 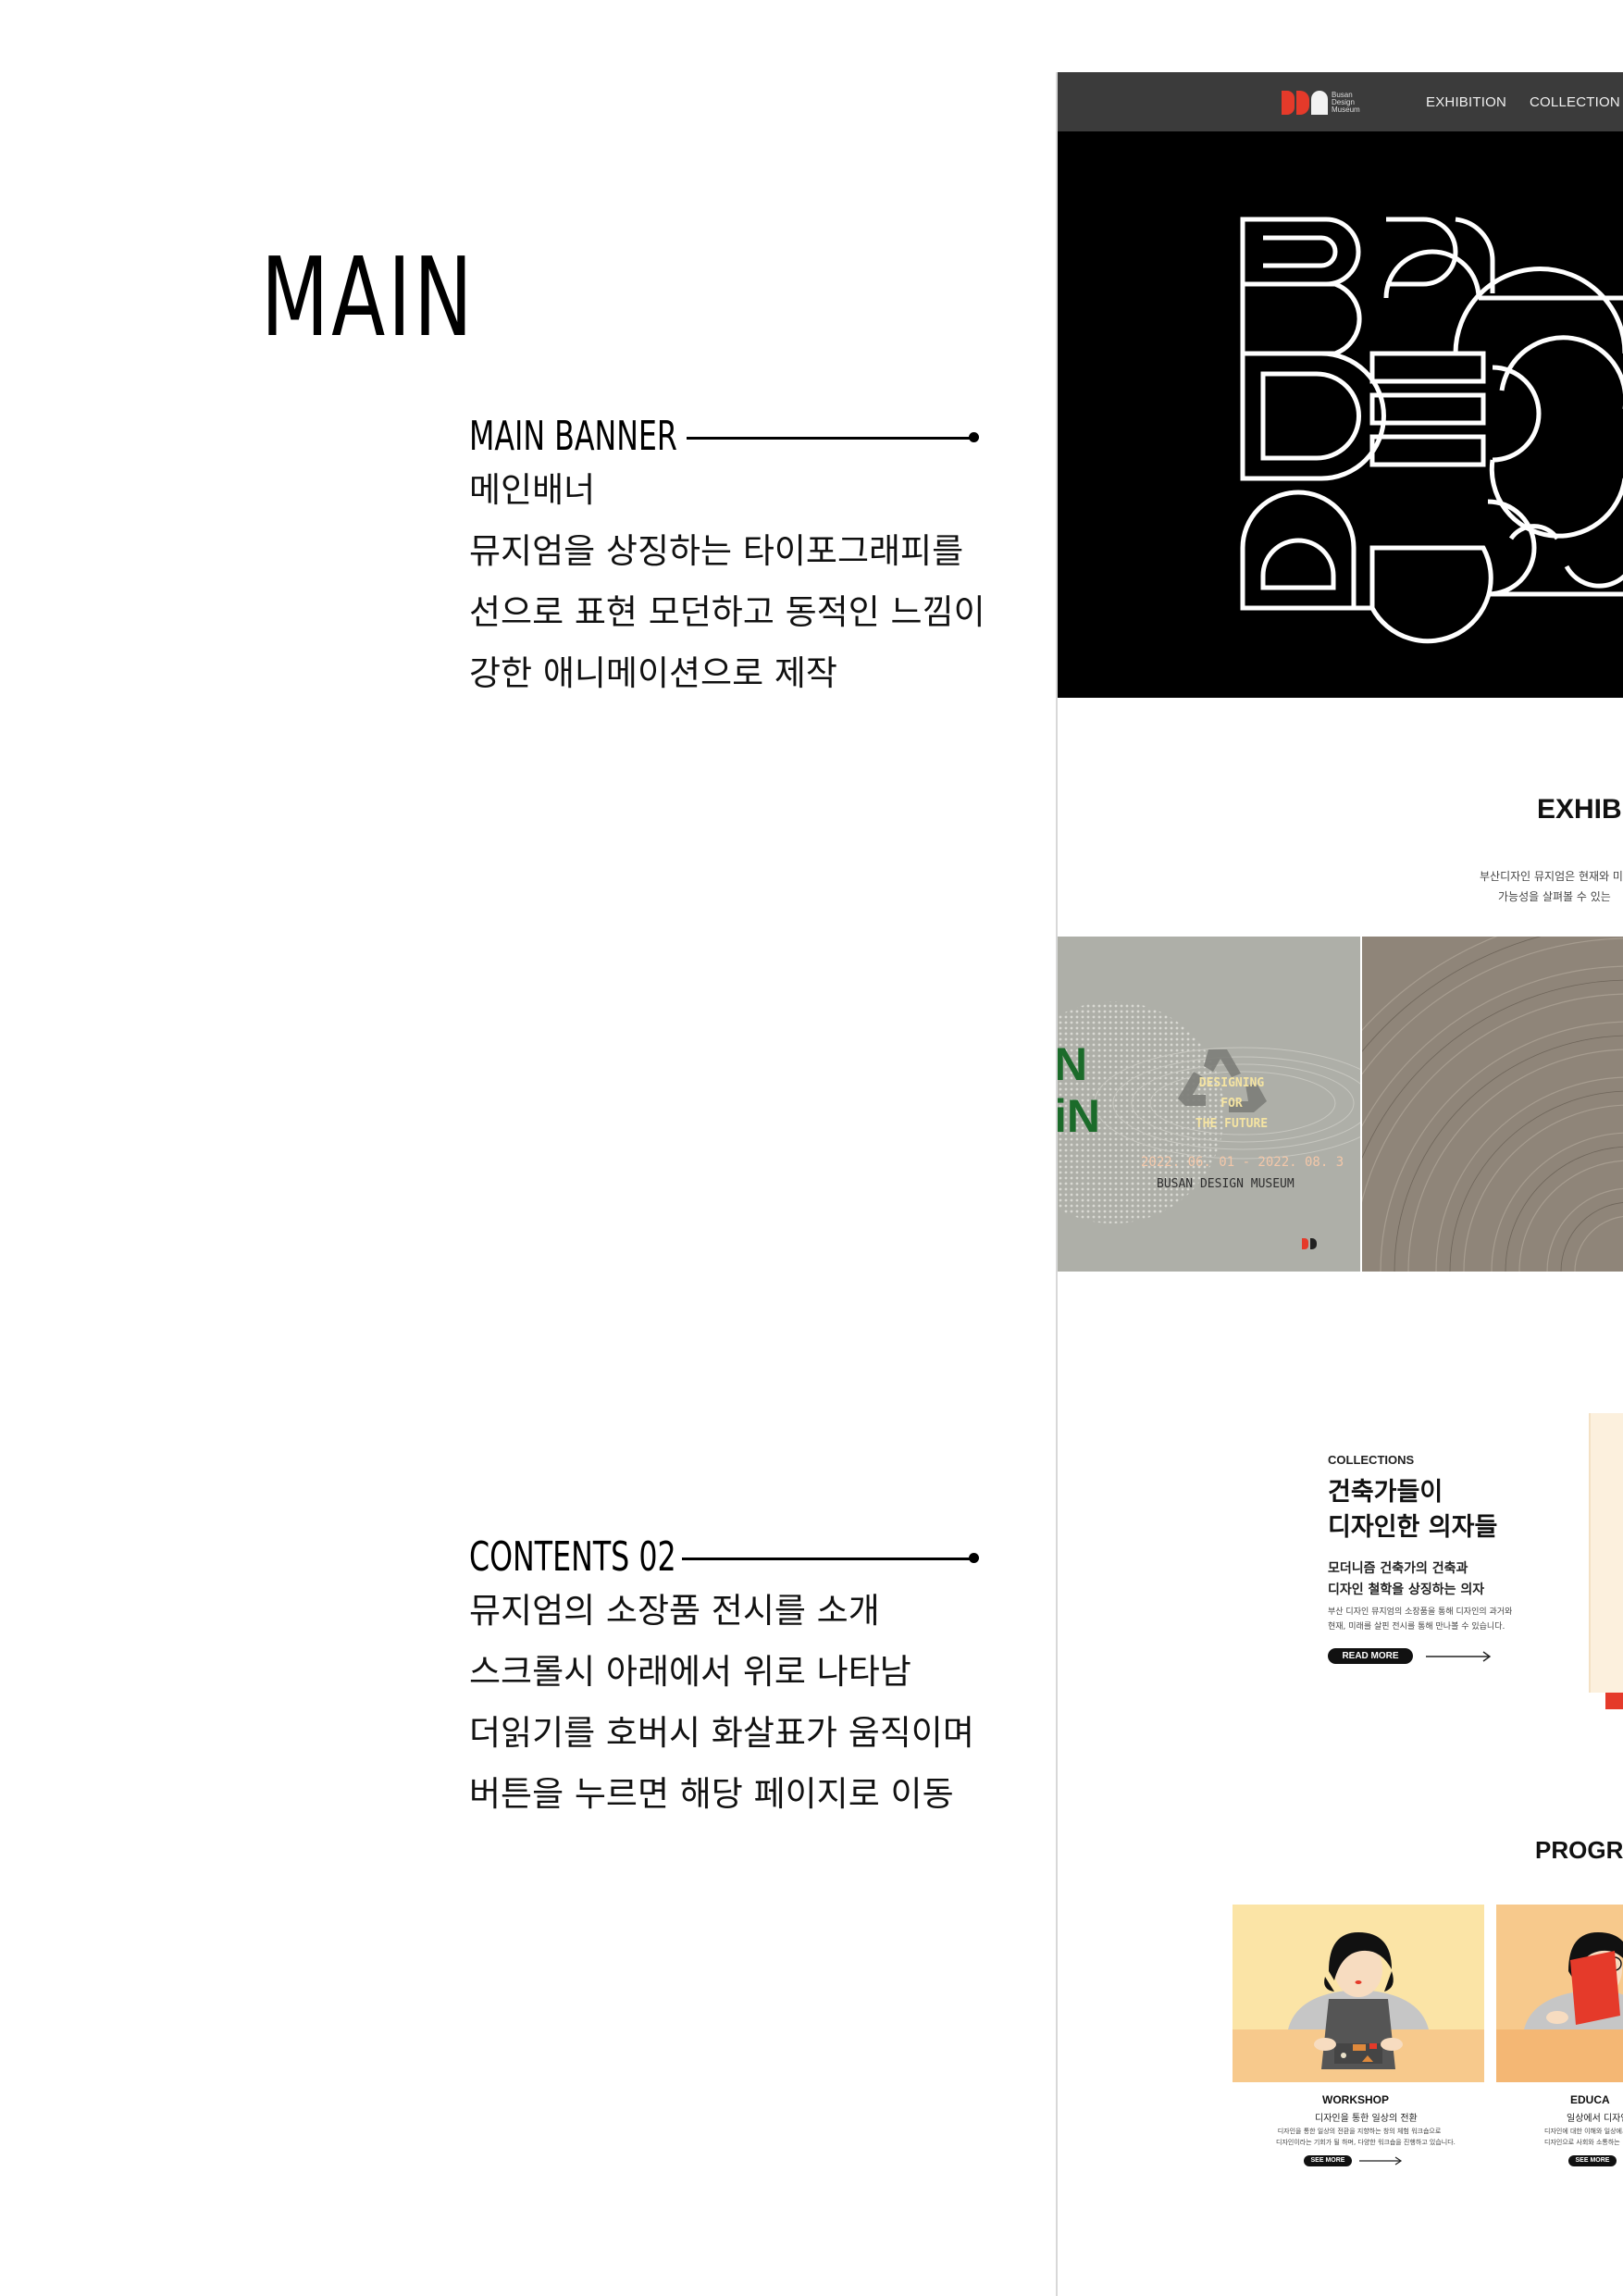 I want to click on annotation-line: 강한 애니메이션으로 제작, so click(x=653, y=673).